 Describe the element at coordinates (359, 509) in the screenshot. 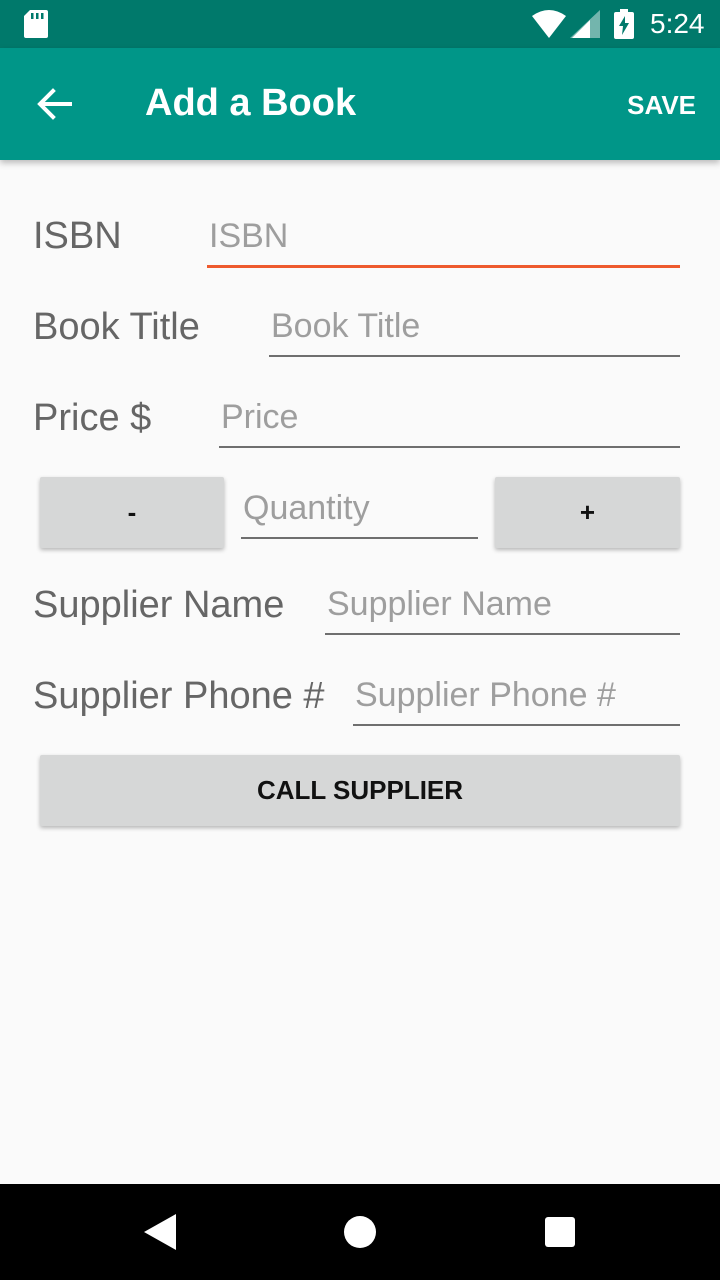

I see `quantity-input` at that location.